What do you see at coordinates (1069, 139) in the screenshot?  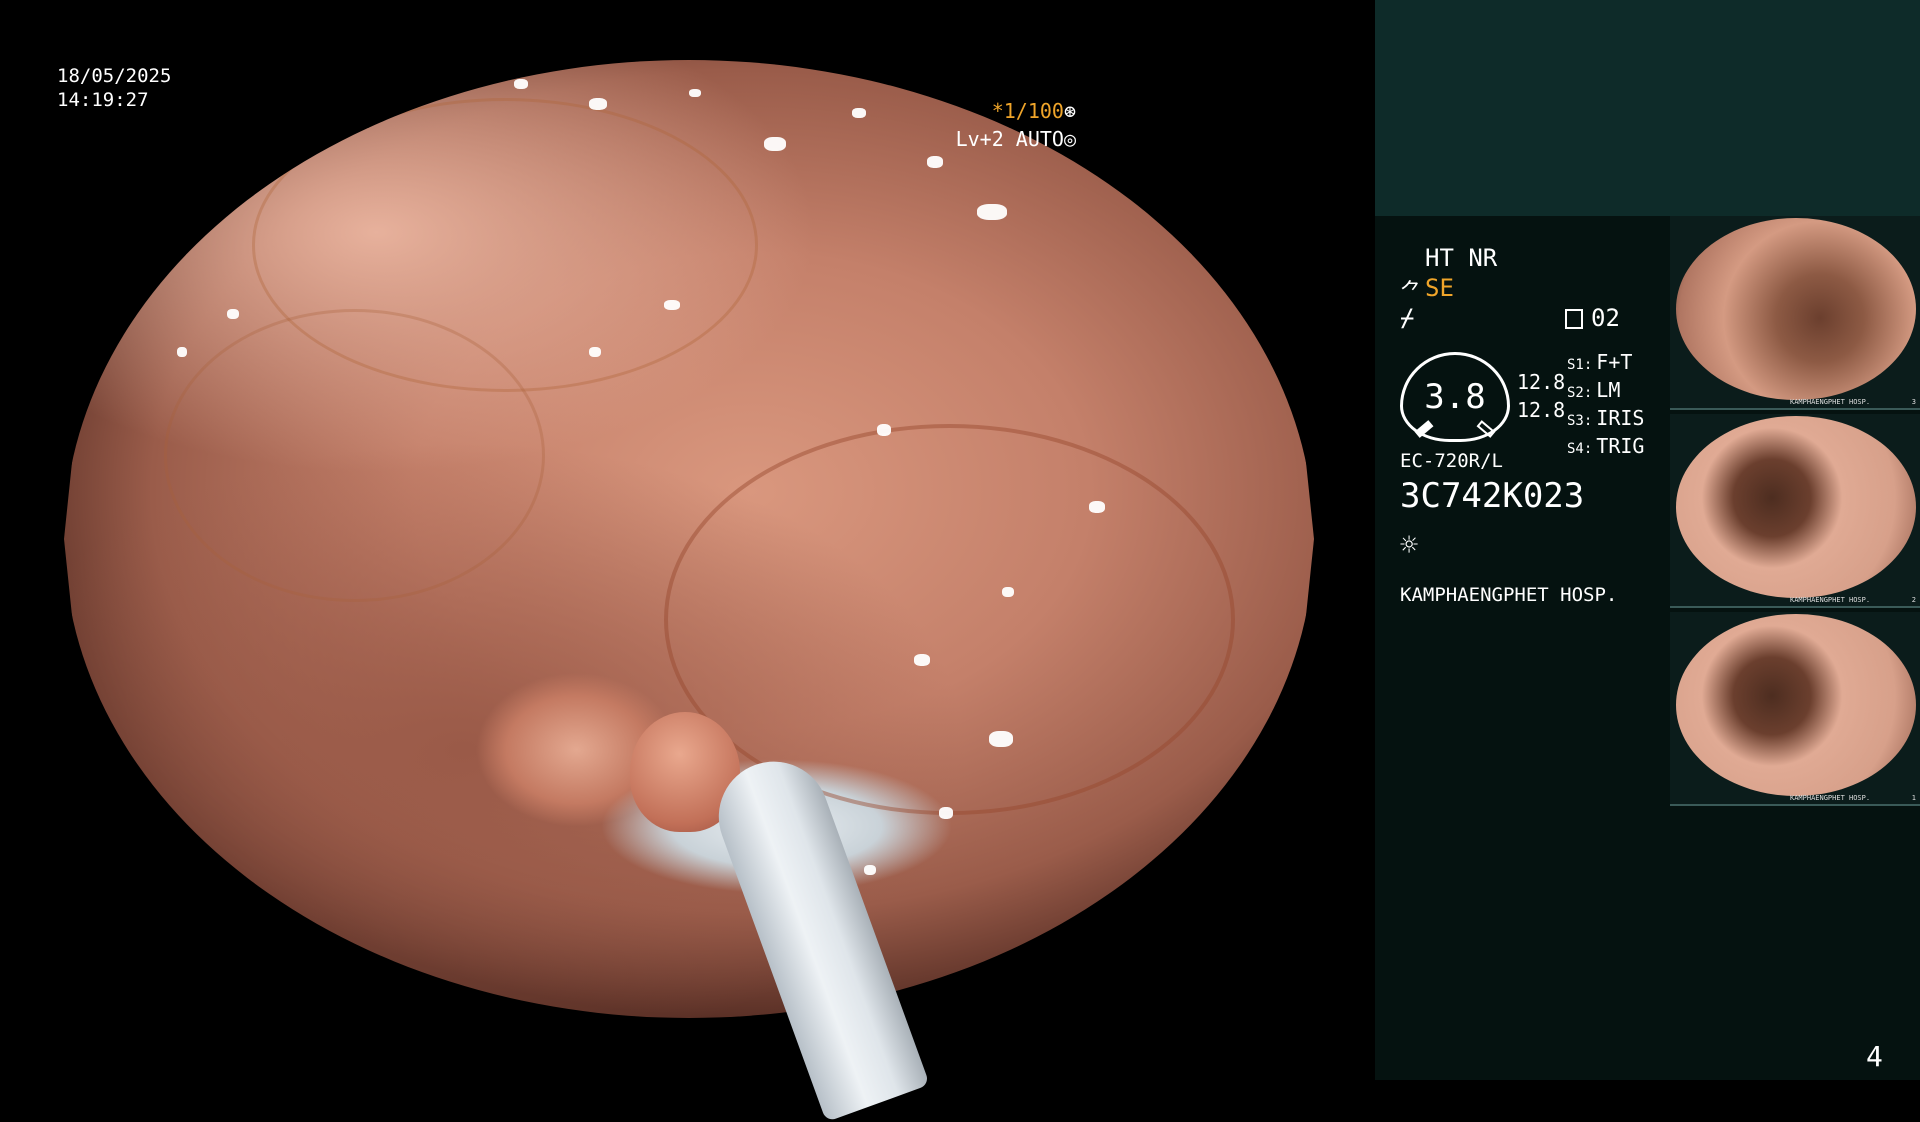 I see `iris-icon: ◎` at bounding box center [1069, 139].